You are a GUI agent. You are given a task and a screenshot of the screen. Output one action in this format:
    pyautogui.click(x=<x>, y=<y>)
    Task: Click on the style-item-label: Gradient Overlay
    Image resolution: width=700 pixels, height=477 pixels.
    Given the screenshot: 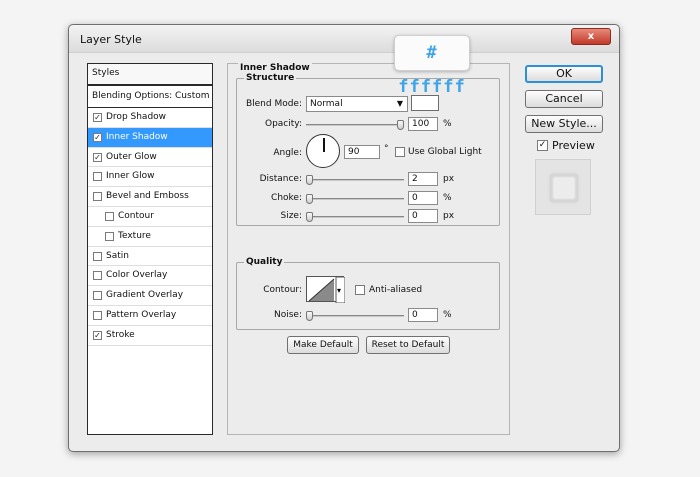 What is the action you would take?
    pyautogui.click(x=145, y=295)
    